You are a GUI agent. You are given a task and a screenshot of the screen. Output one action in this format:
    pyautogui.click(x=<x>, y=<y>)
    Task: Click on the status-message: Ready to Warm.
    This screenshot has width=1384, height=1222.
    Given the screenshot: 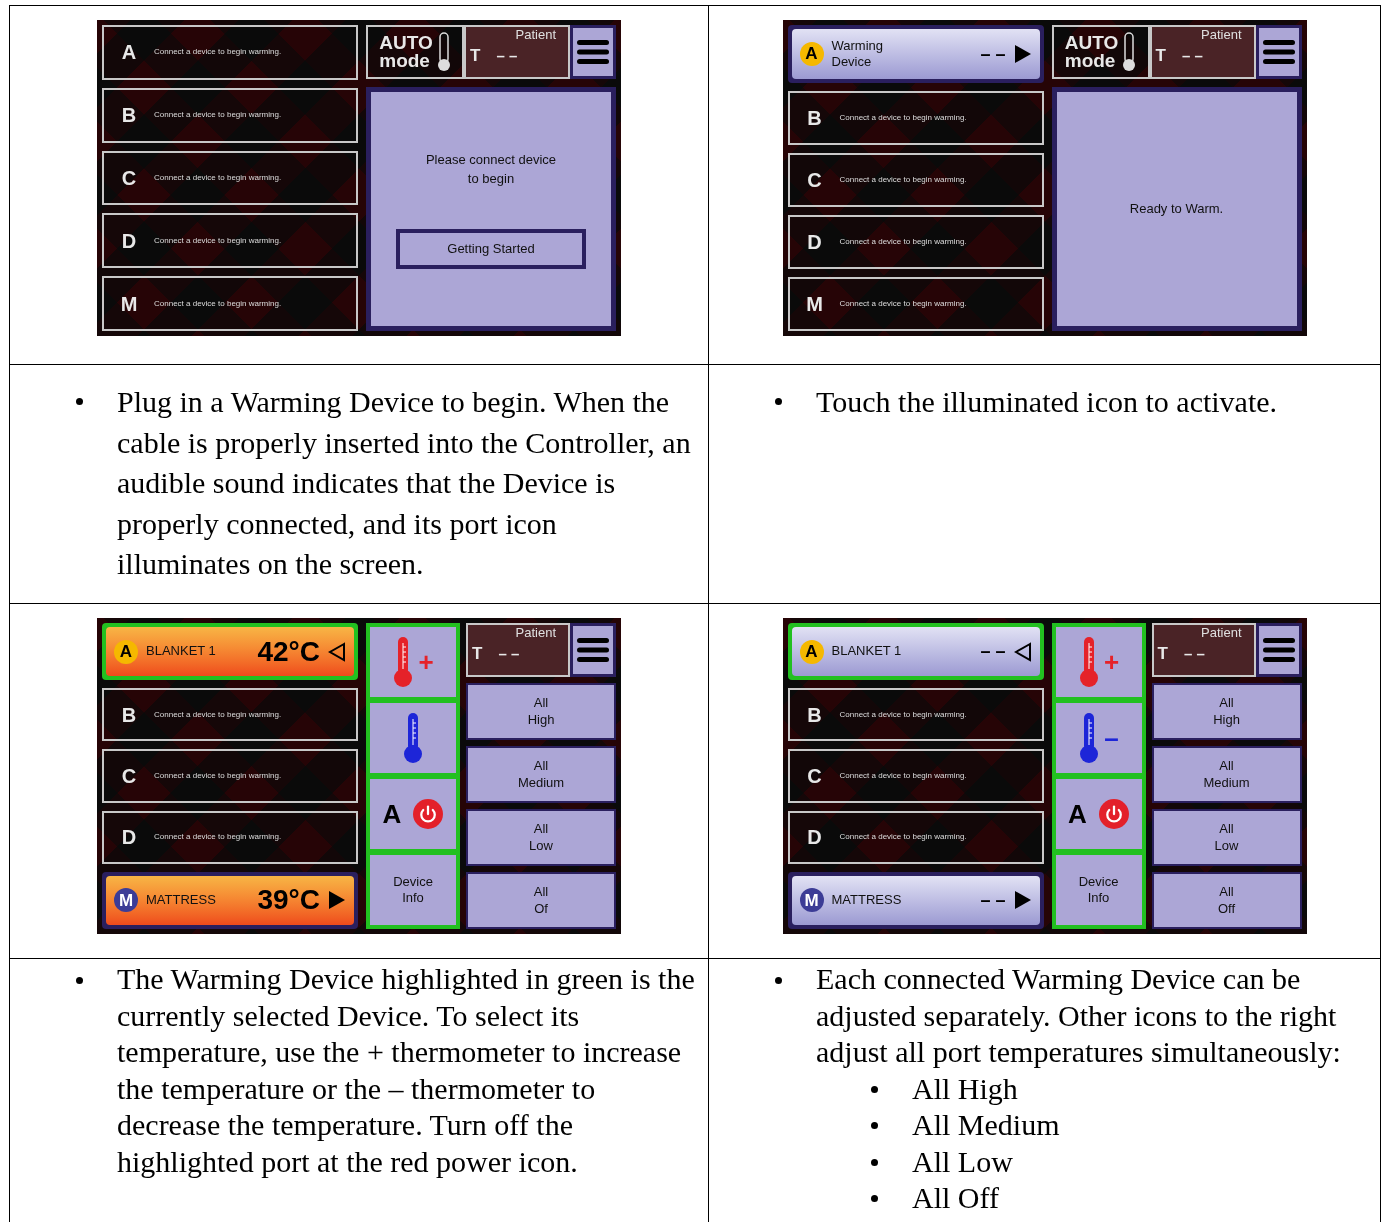 What is the action you would take?
    pyautogui.click(x=1176, y=209)
    